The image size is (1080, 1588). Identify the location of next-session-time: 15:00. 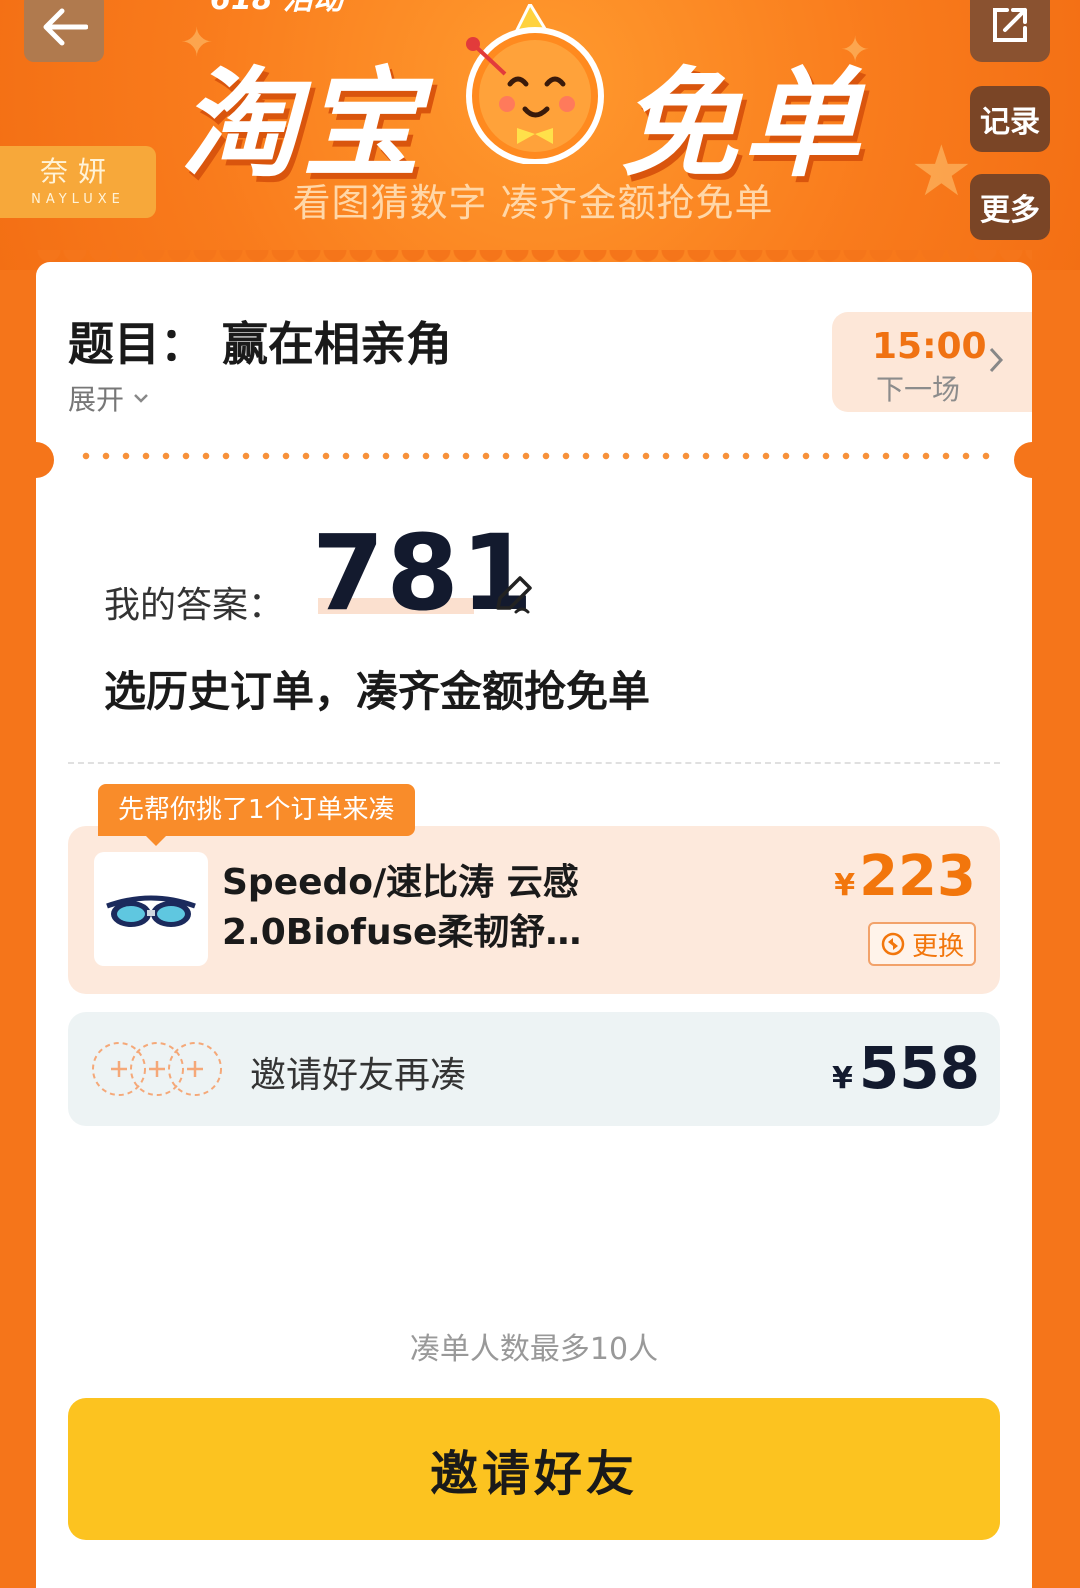
(929, 346).